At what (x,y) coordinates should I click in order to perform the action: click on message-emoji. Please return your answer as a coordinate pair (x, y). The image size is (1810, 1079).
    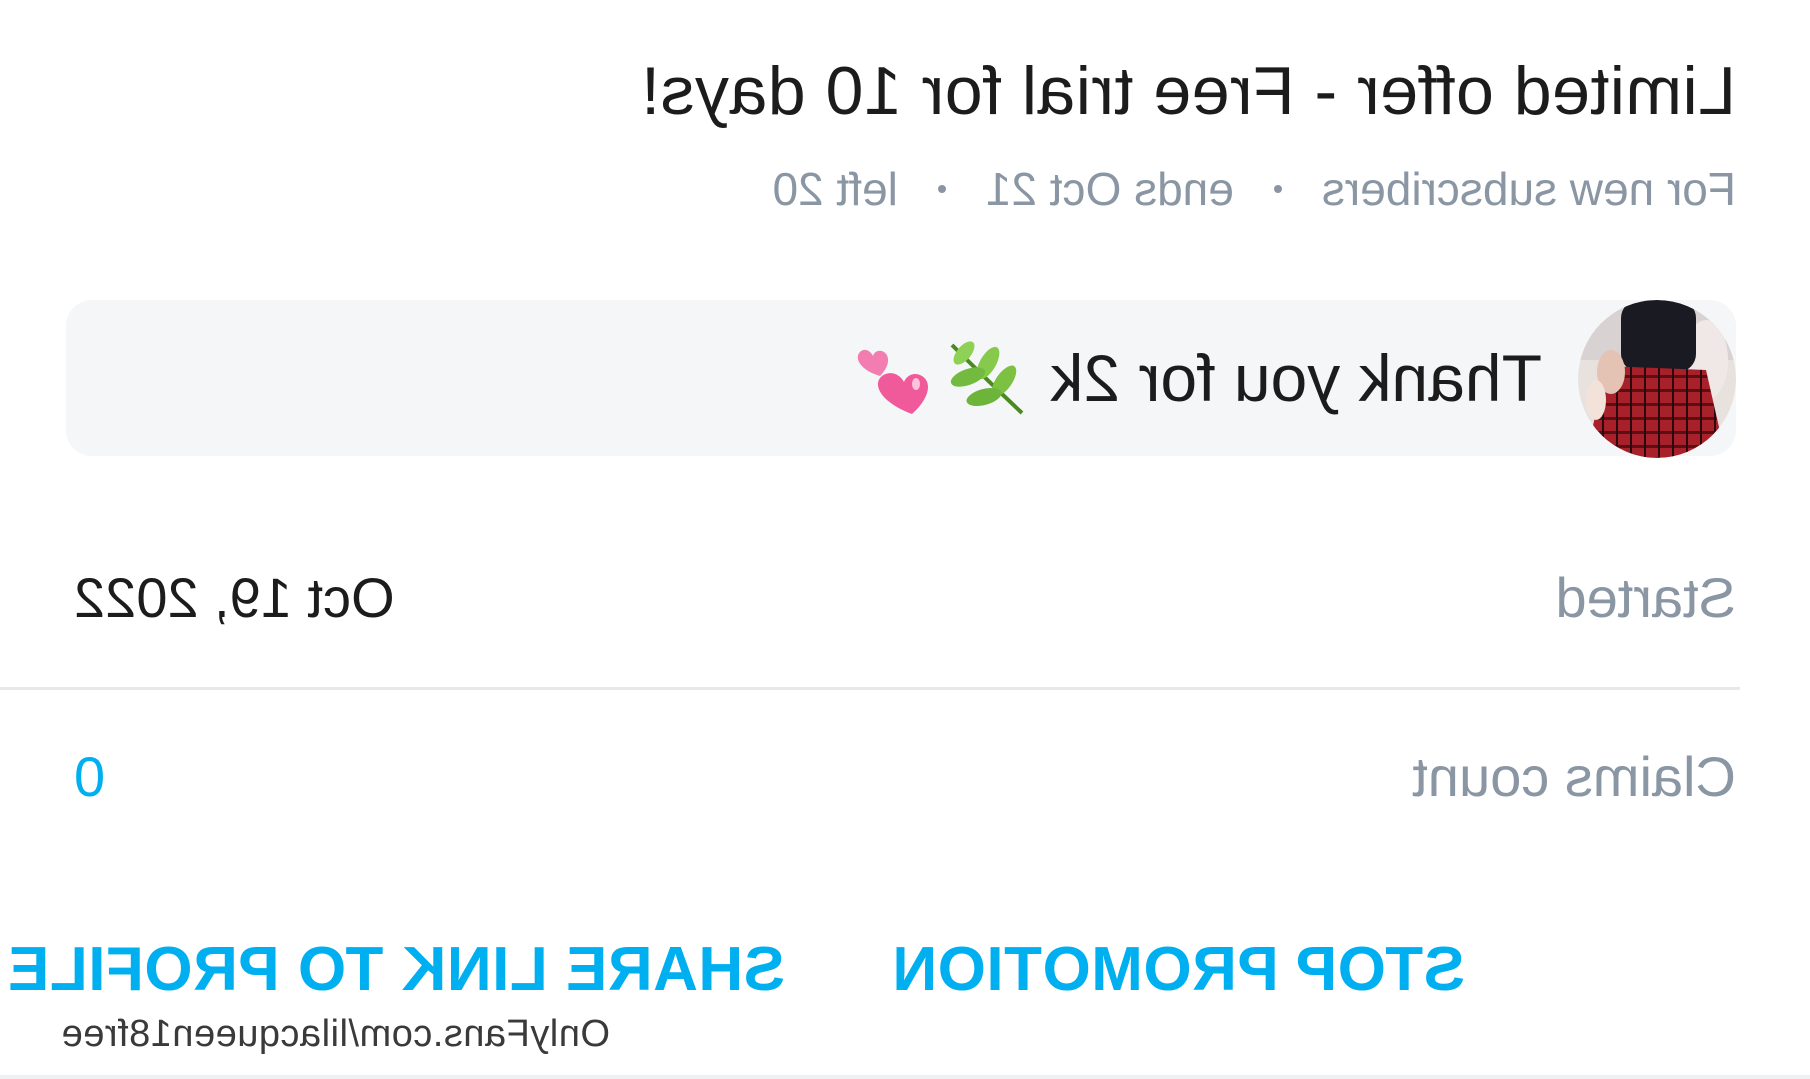
    Looking at the image, I should click on (941, 378).